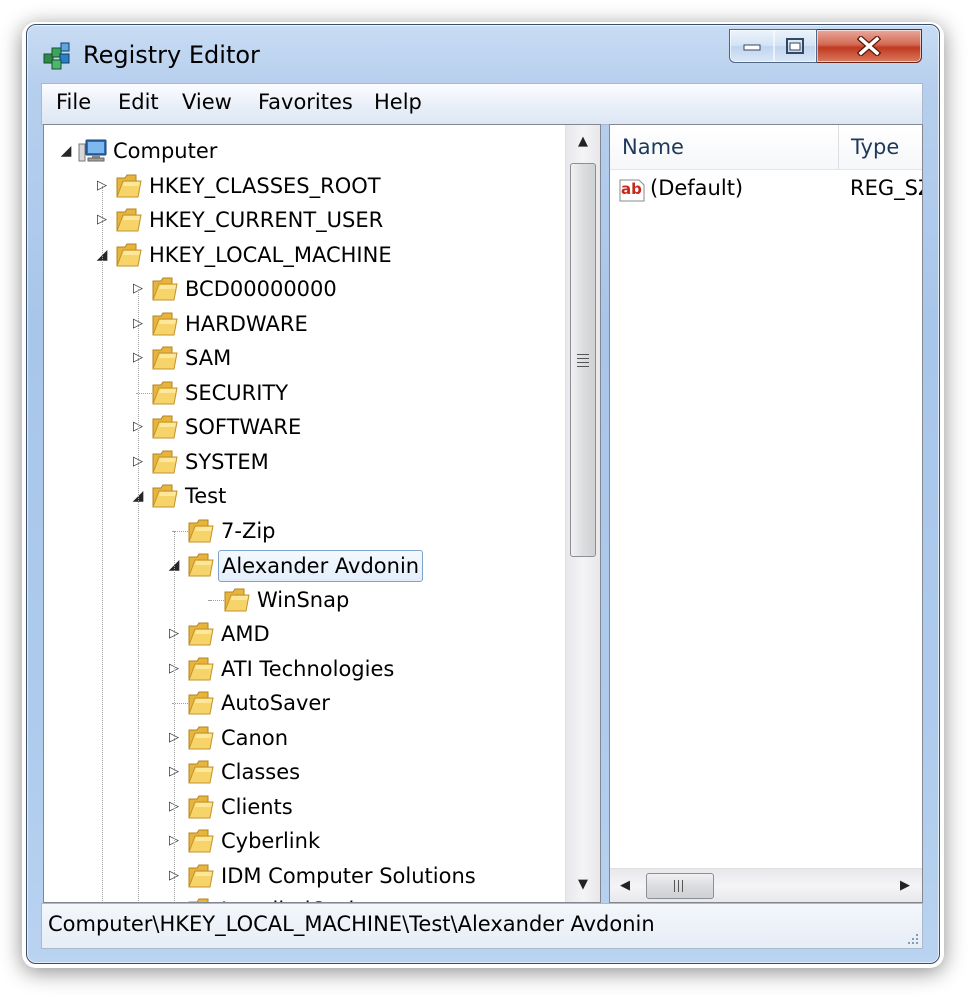  What do you see at coordinates (171, 55) in the screenshot?
I see `window-title: Registry Editor` at bounding box center [171, 55].